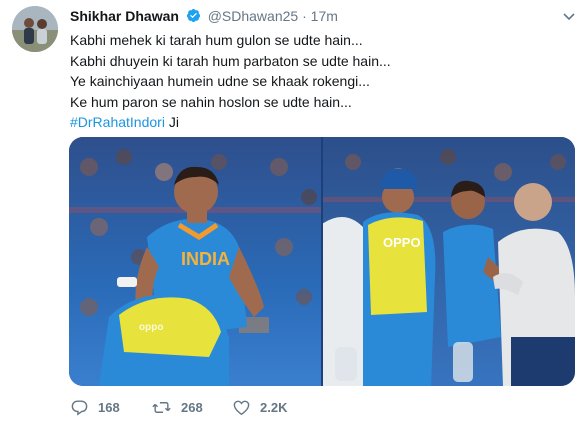  I want to click on like-icon, so click(241, 408).